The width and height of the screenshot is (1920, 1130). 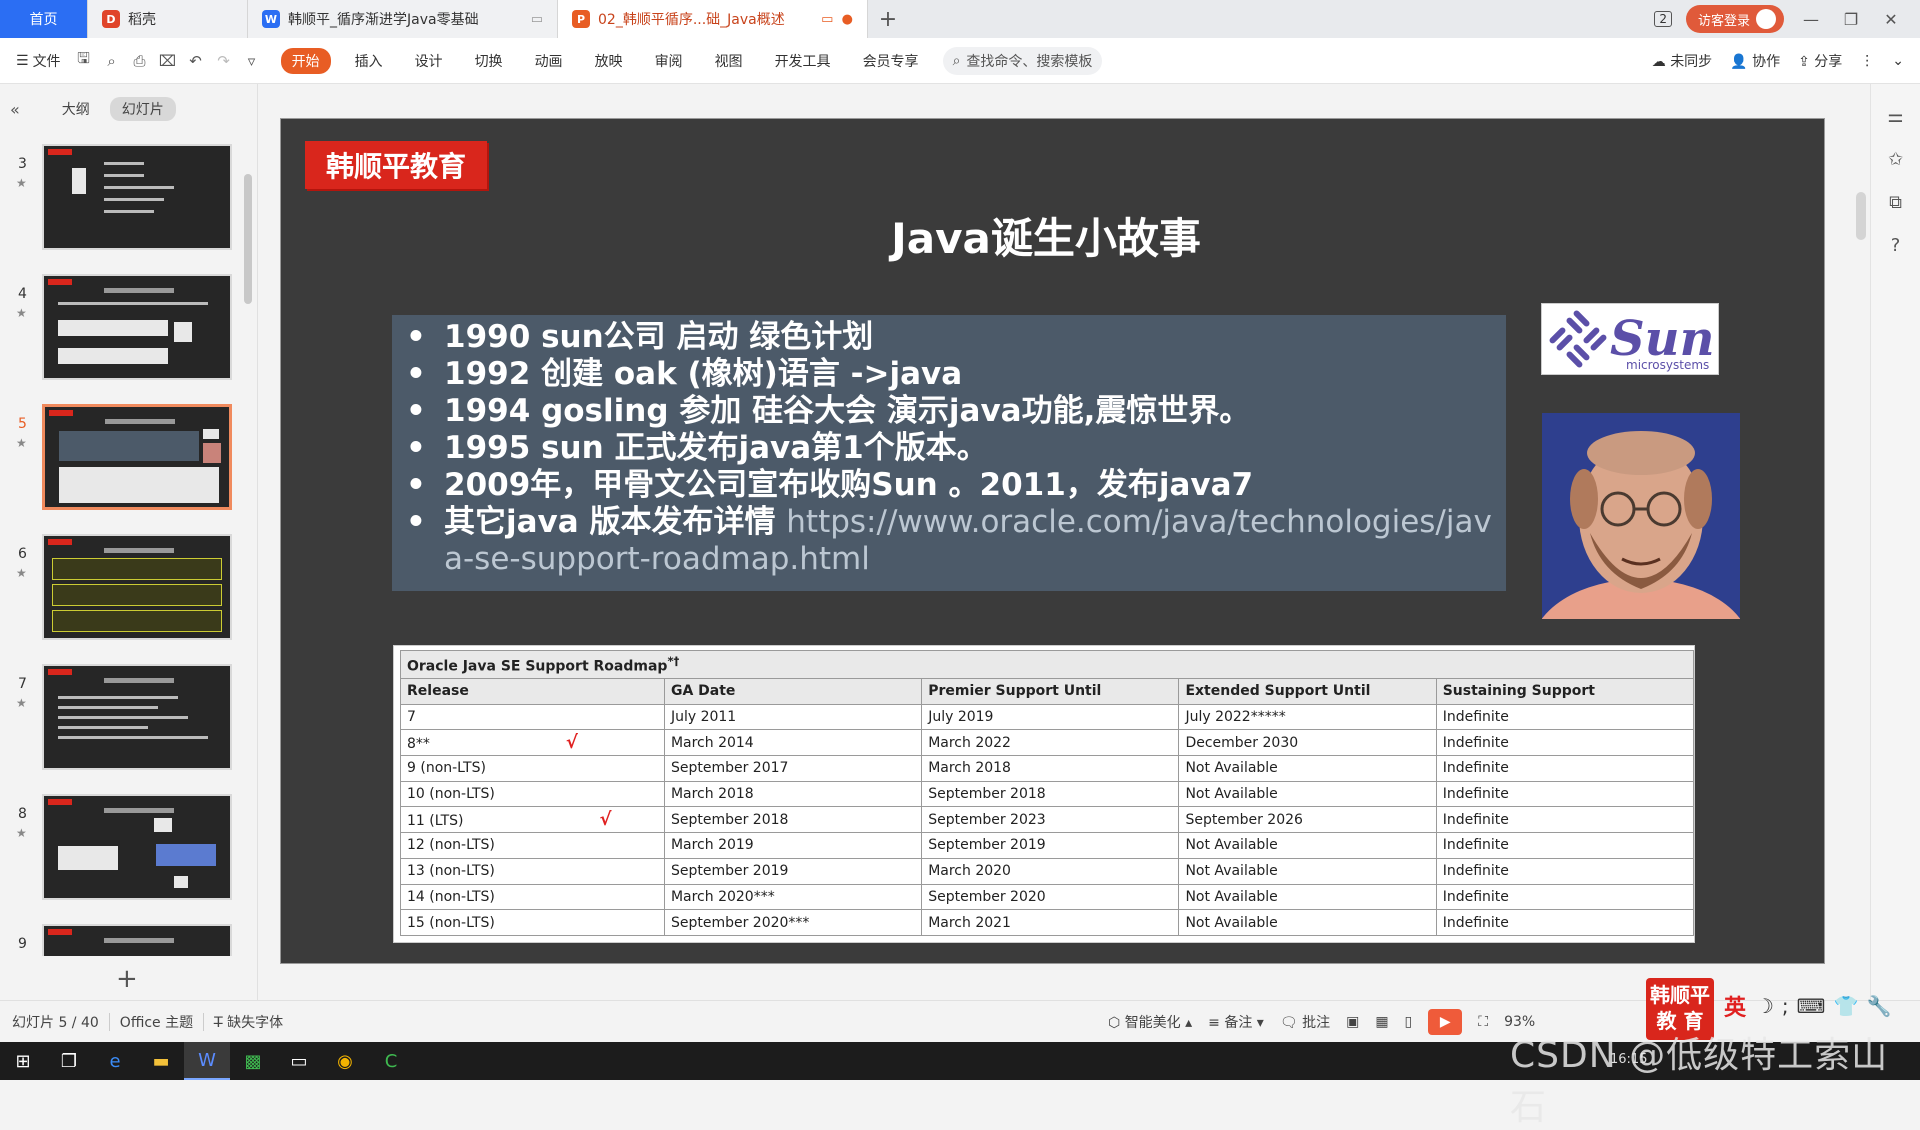 I want to click on properties-icon: ⚌, so click(x=1895, y=116).